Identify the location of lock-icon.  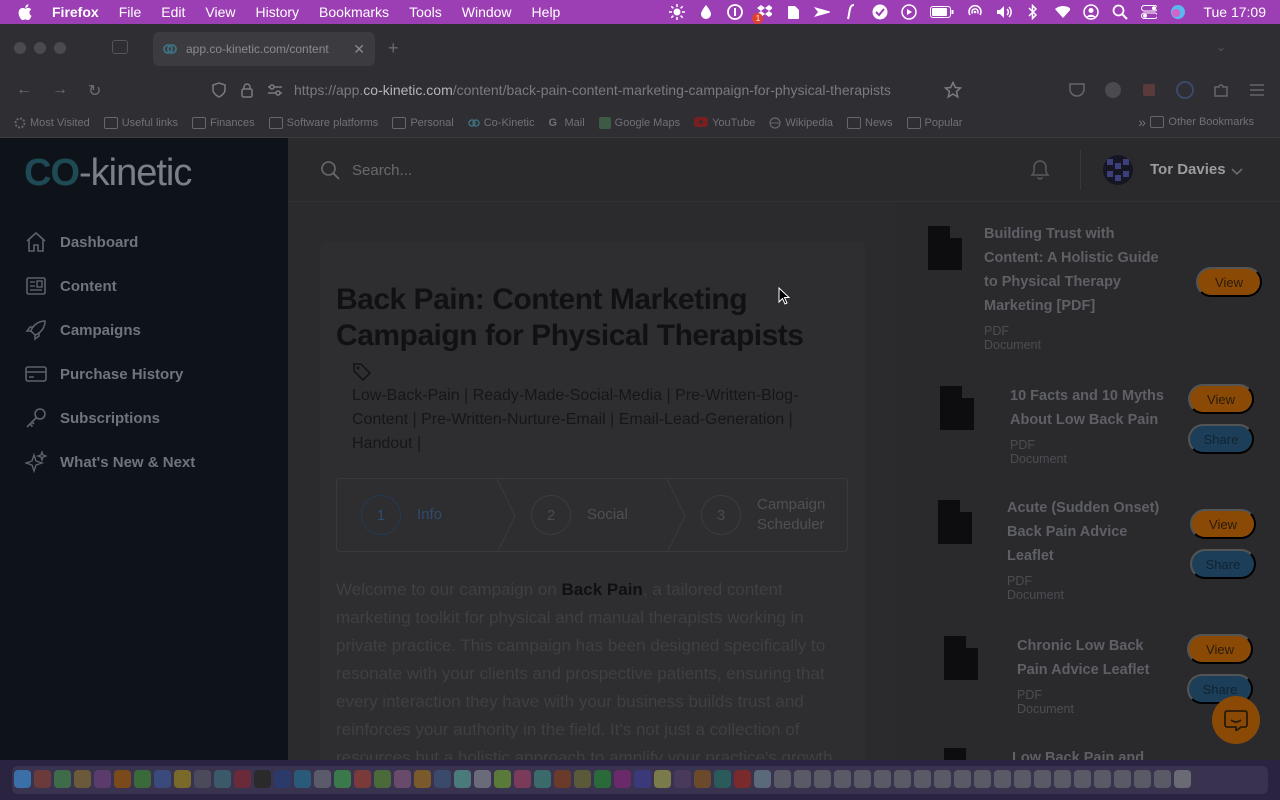
(247, 90).